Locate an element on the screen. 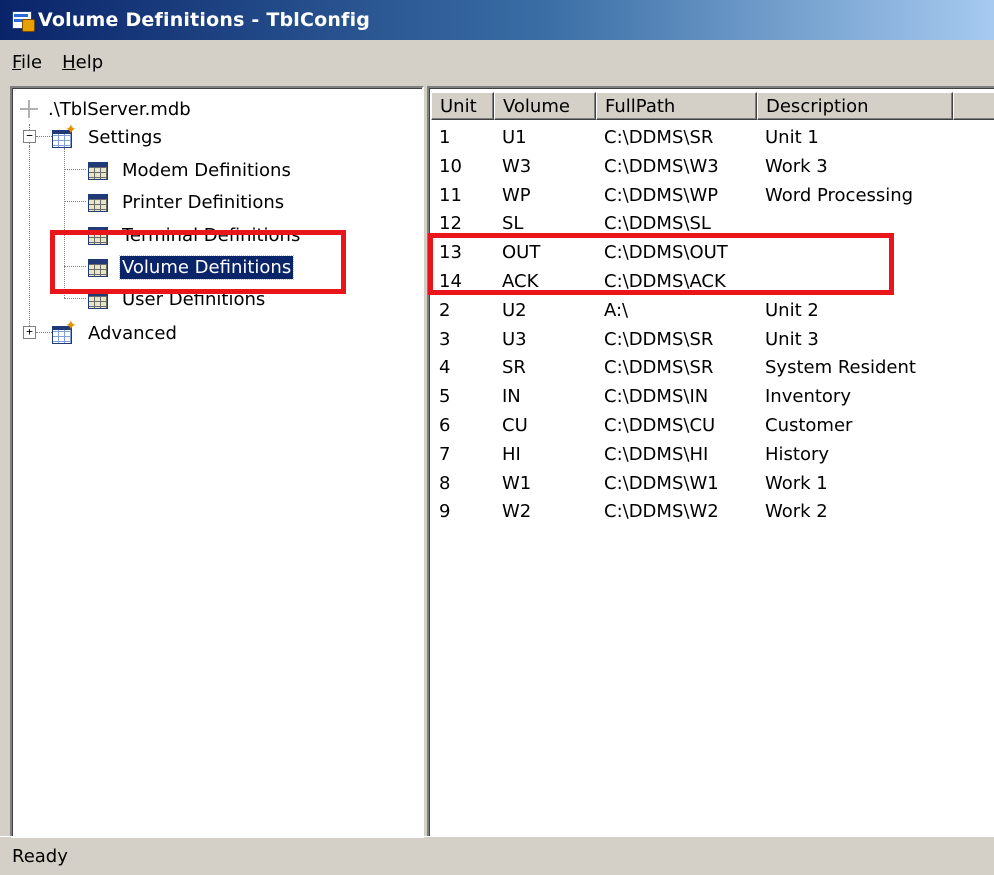 This screenshot has width=994, height=875. cell-description: Work 3 is located at coordinates (796, 166).